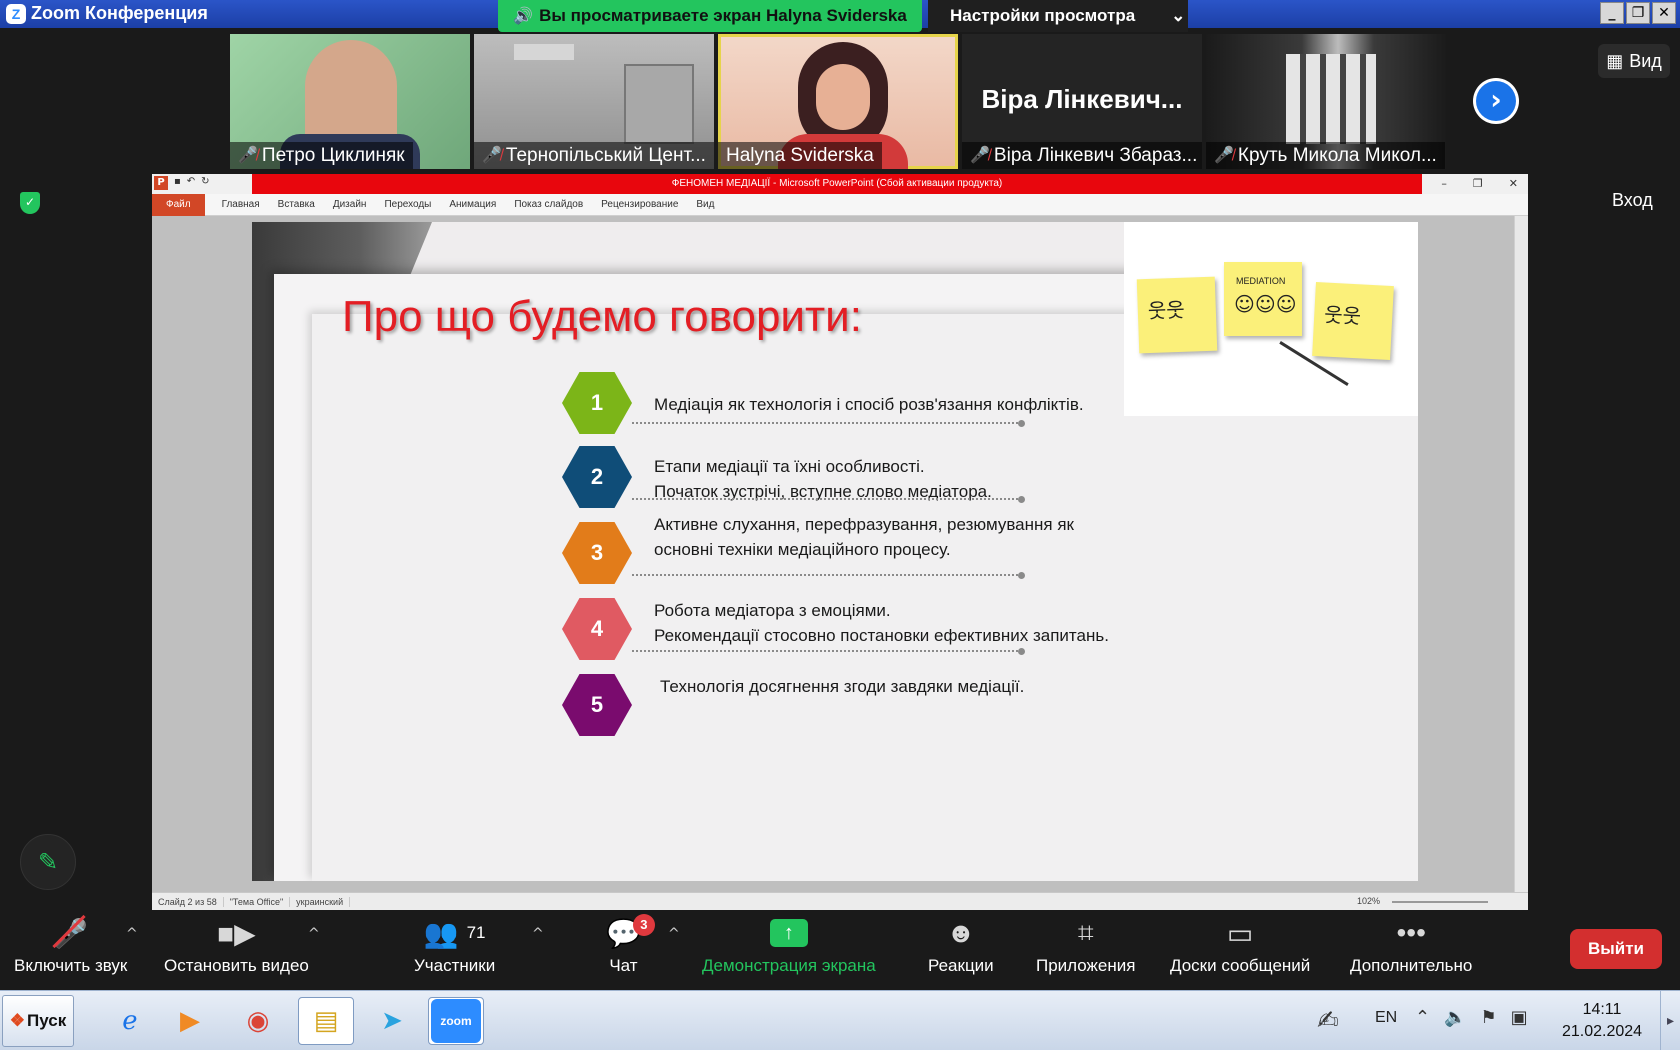 This screenshot has height=1050, width=1680. Describe the element at coordinates (248, 155) in the screenshot. I see `mic-muted-icon: 🎤̸` at that location.